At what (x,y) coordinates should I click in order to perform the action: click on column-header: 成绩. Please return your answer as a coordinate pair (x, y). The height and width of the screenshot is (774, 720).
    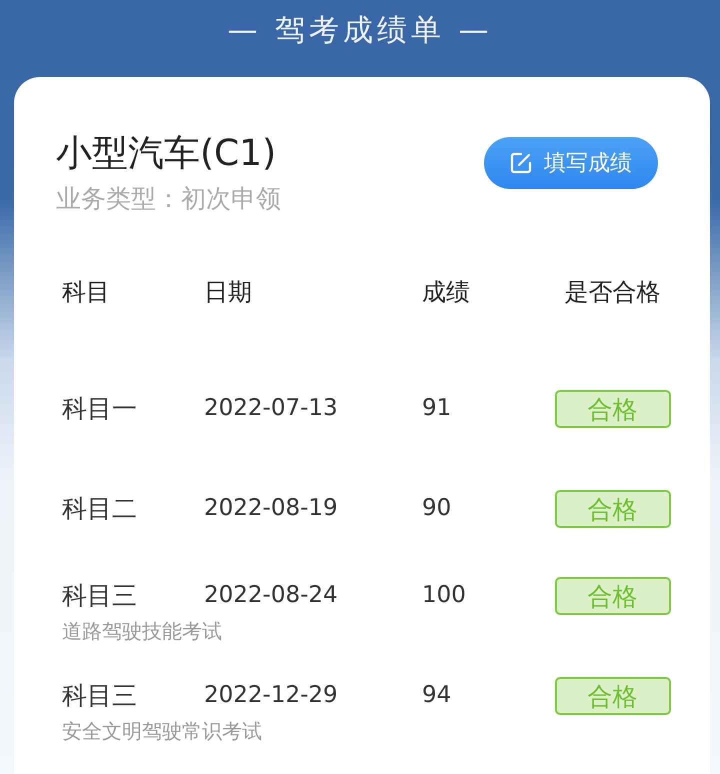
    Looking at the image, I should click on (446, 292).